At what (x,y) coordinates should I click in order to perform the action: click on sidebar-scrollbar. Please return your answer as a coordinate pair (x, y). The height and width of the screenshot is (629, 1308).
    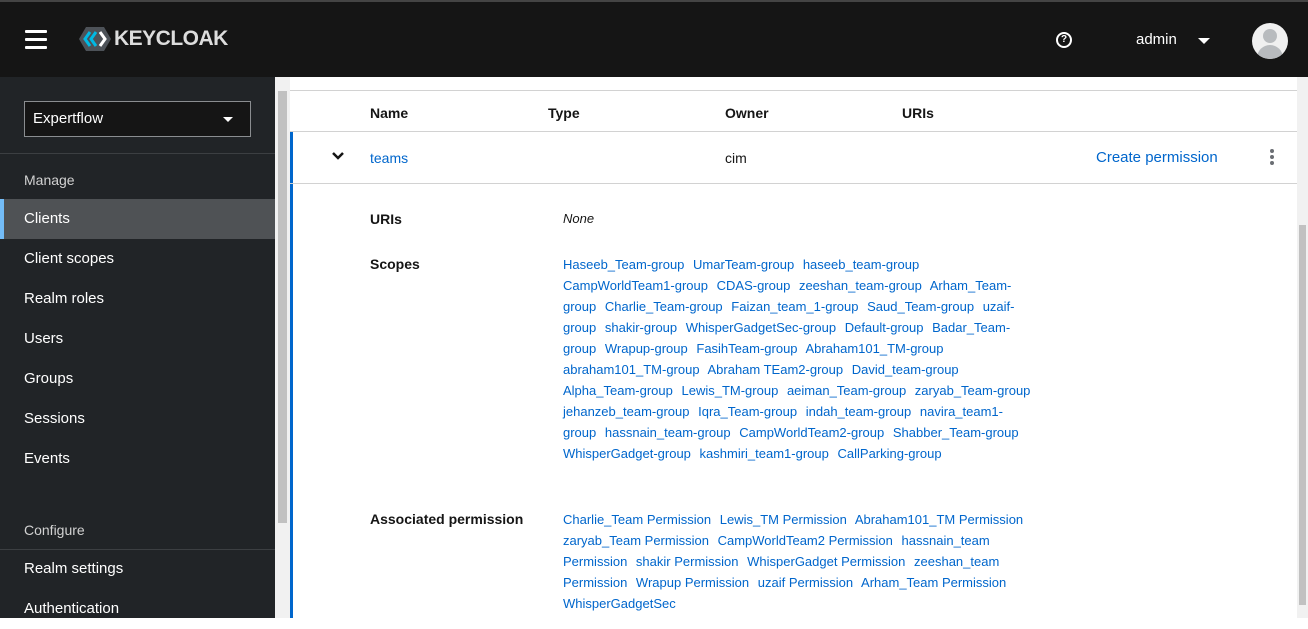
    Looking at the image, I should click on (282, 347).